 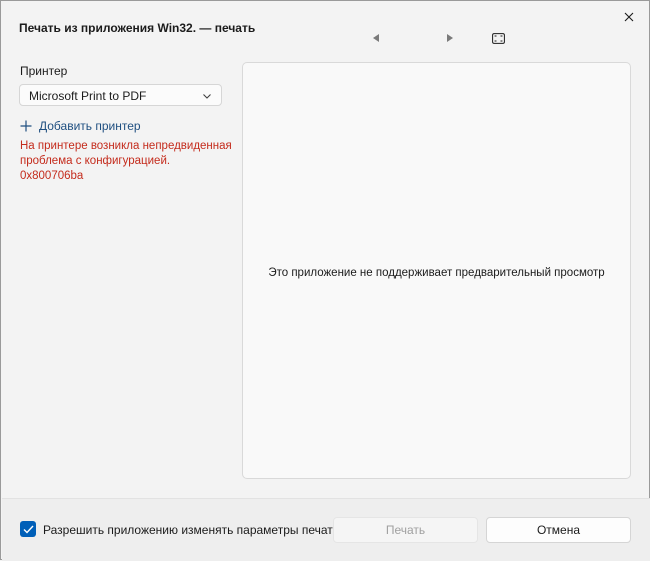 I want to click on printer-label: Принтер, so click(x=44, y=71).